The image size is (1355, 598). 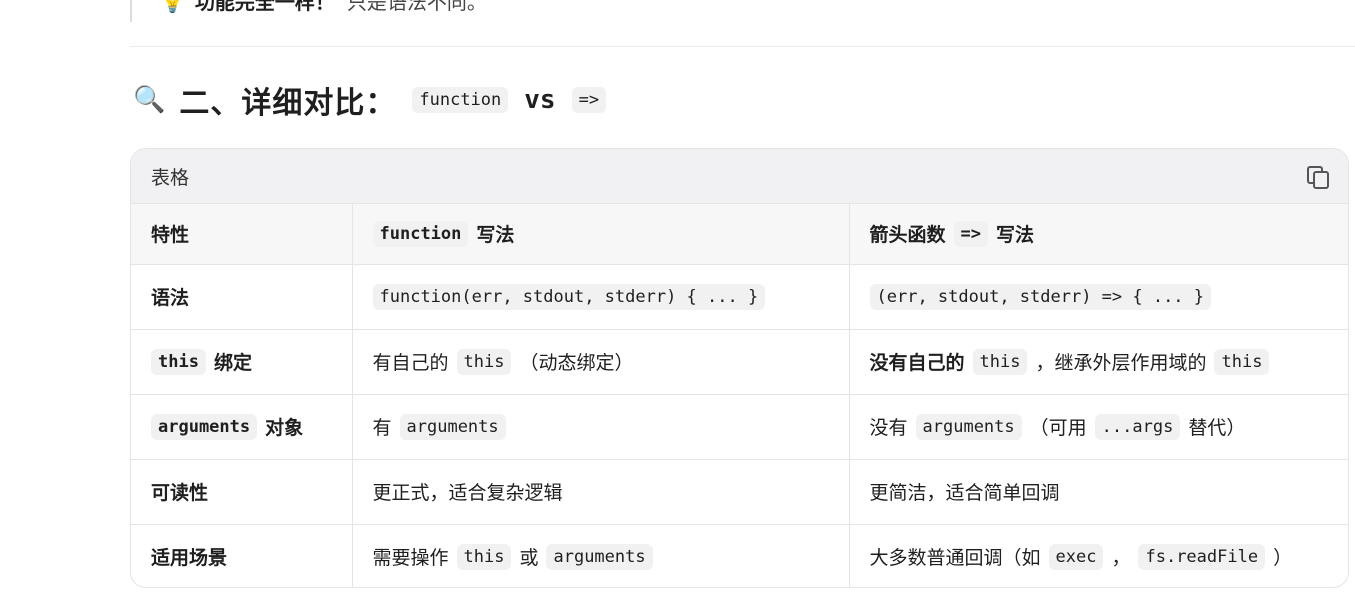 I want to click on lightbulb-icon: 💡, so click(x=172, y=7).